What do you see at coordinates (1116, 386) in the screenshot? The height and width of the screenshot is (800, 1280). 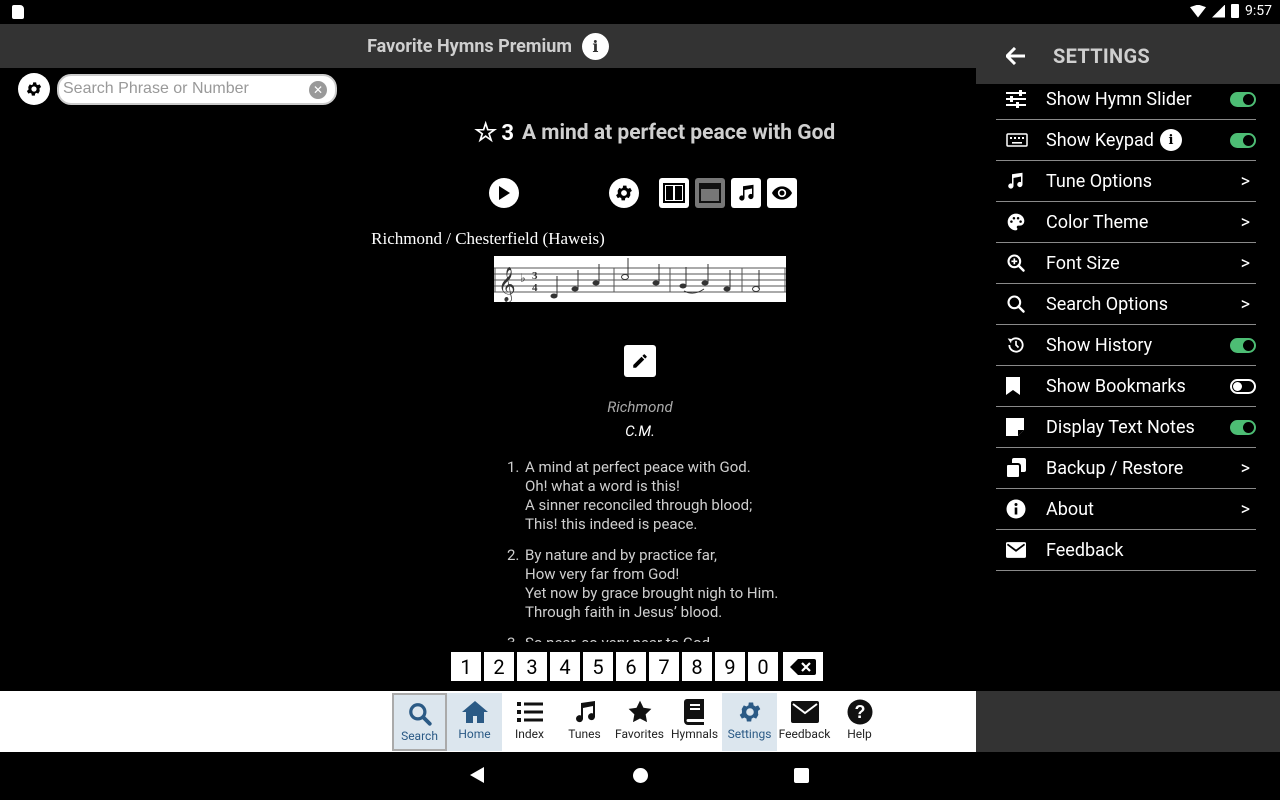 I see `setting-label: Show Bookmarks` at bounding box center [1116, 386].